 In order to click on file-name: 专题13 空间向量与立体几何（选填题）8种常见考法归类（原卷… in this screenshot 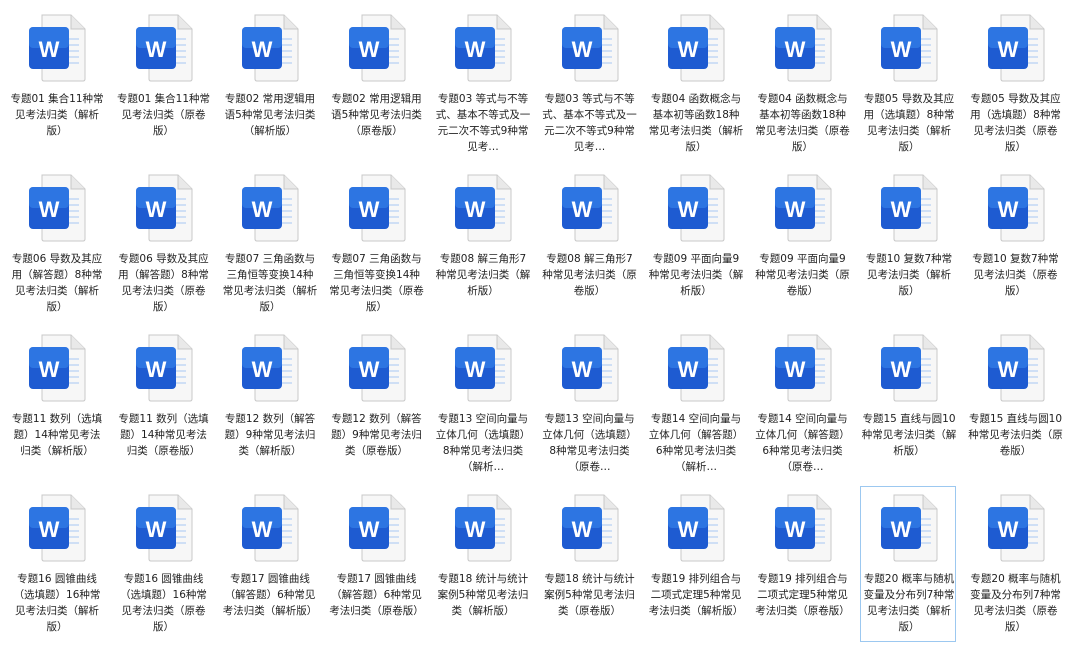, I will do `click(589, 443)`.